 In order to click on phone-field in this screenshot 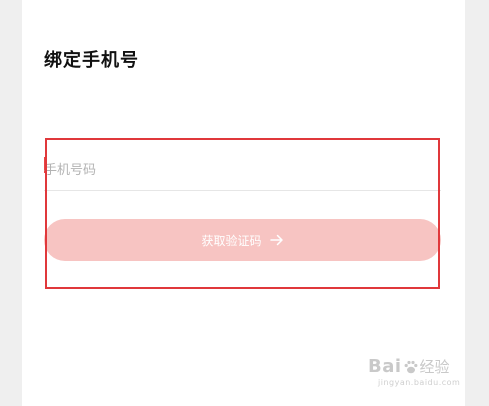, I will do `click(242, 171)`.